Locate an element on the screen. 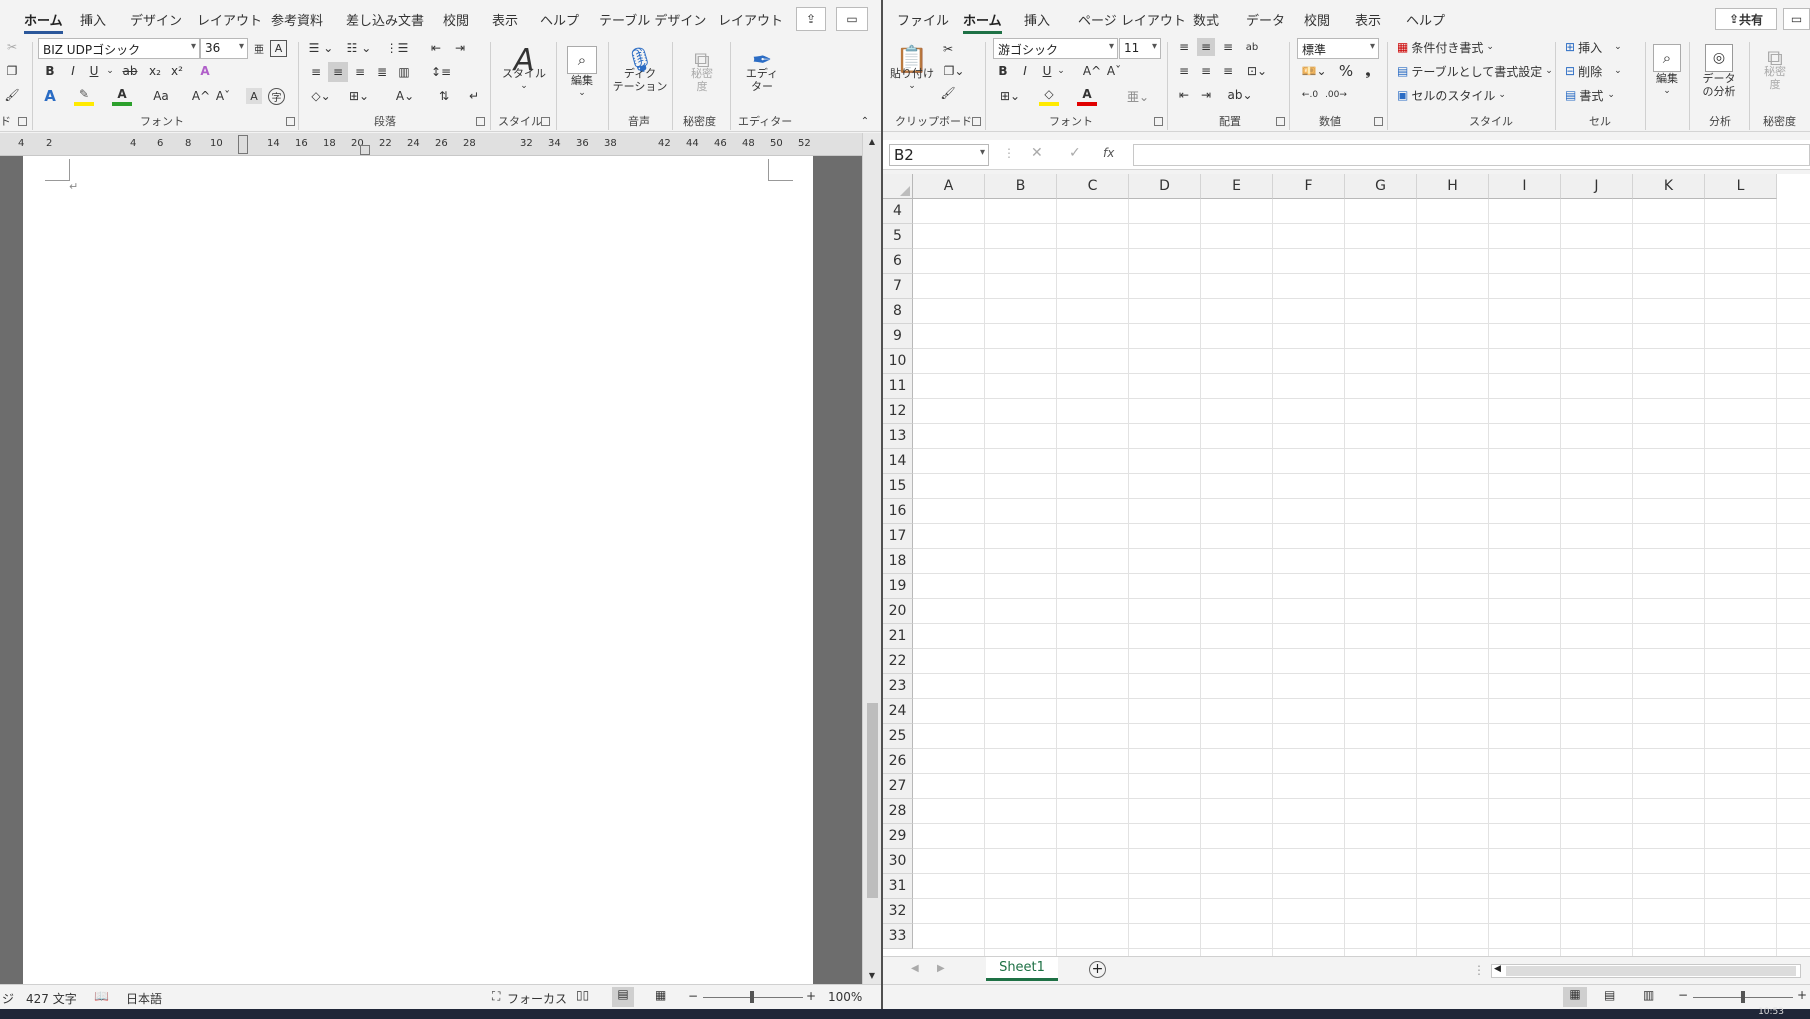 This screenshot has height=1019, width=1810. row-header-31: 31 is located at coordinates (898, 886).